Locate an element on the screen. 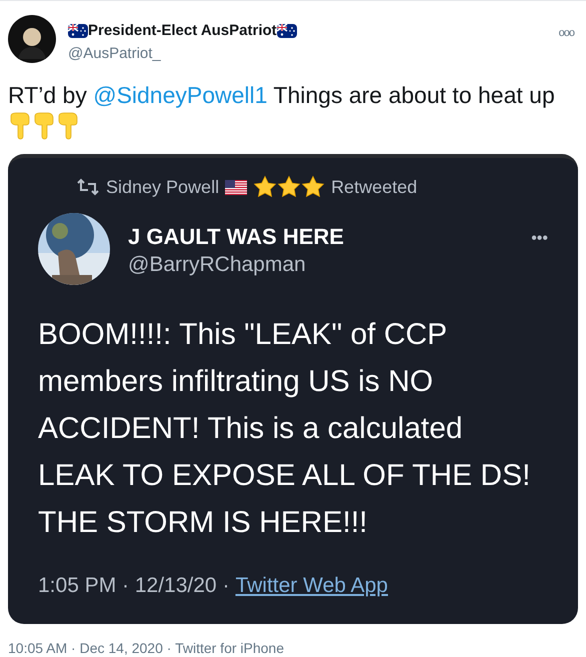 This screenshot has height=657, width=586. tweet-text: RT’d by @SidneyPowell1 Things are about to heat up is located at coordinates (281, 95).